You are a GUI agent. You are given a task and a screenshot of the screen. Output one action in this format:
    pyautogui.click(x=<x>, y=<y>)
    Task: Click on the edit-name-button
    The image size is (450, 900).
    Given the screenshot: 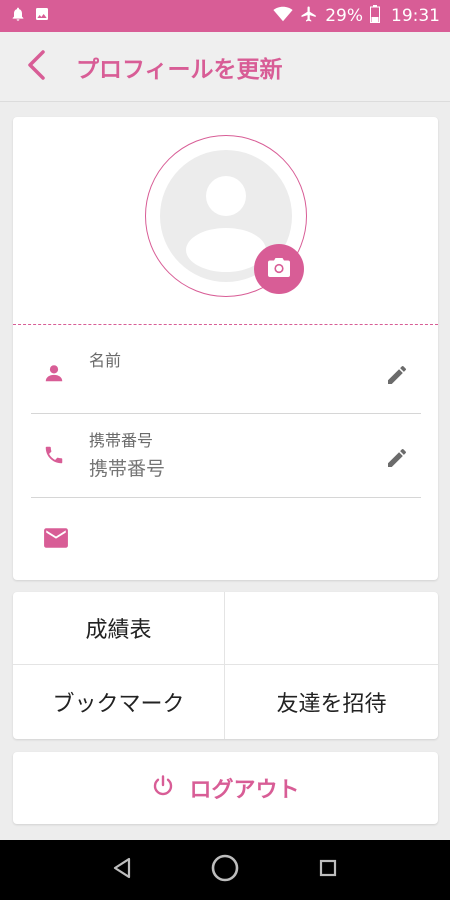 What is the action you would take?
    pyautogui.click(x=397, y=377)
    